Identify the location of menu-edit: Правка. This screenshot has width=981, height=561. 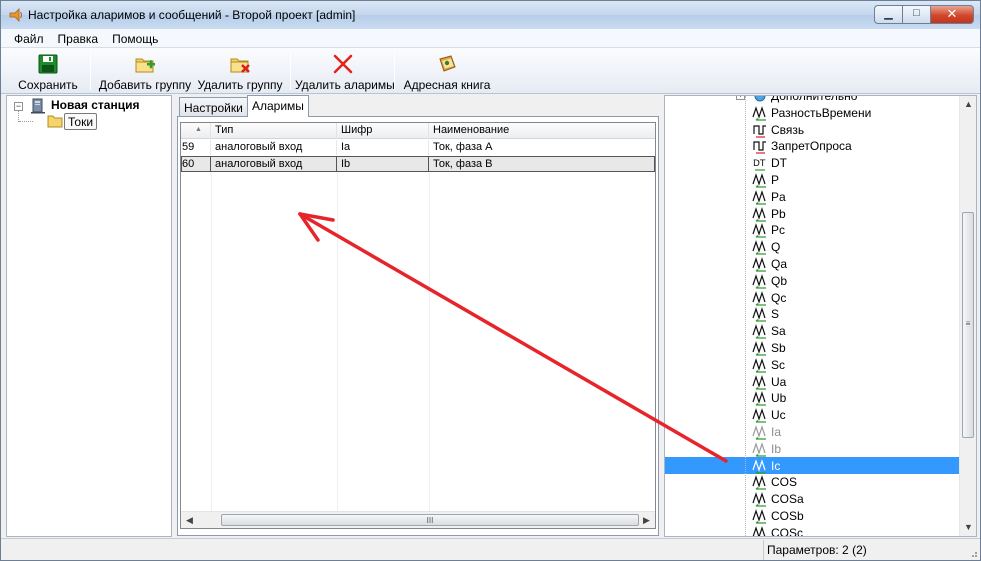
(78, 38).